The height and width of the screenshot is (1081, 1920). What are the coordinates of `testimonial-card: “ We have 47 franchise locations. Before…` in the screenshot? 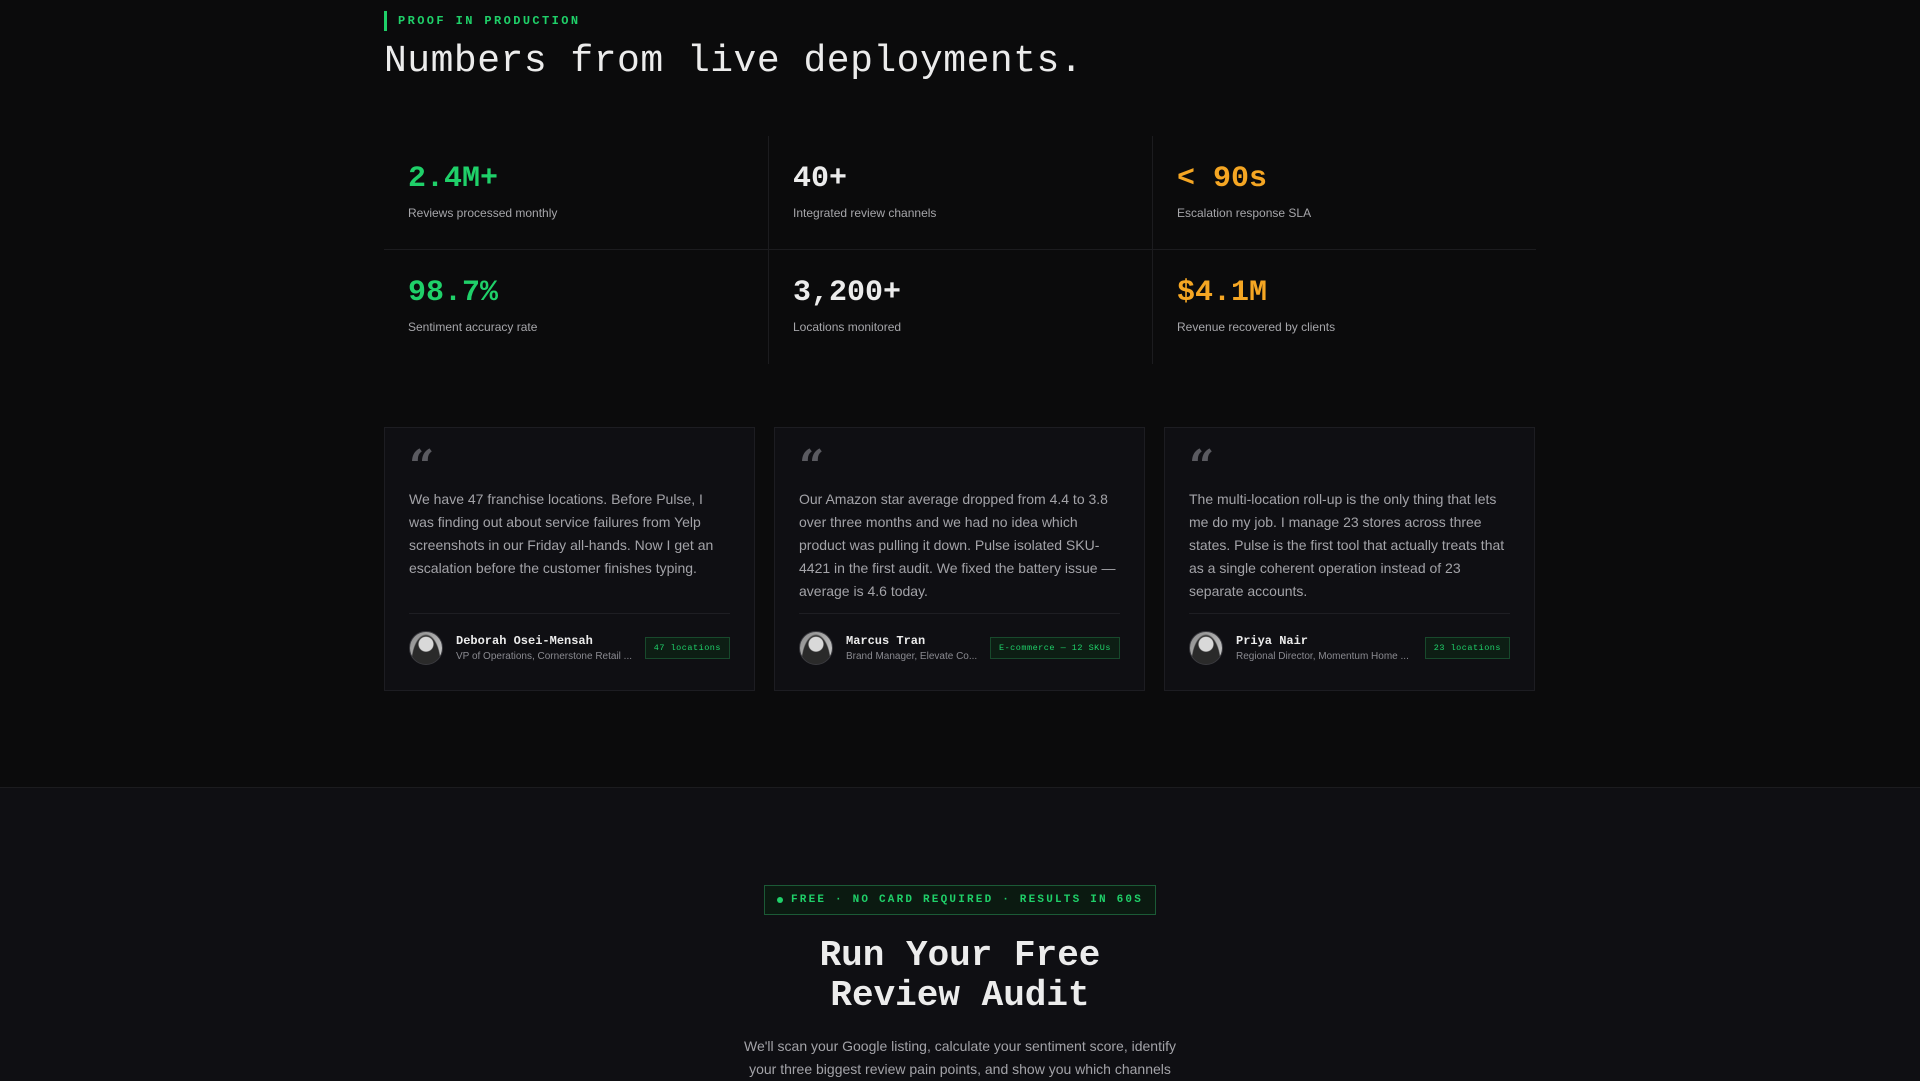 It's located at (569, 559).